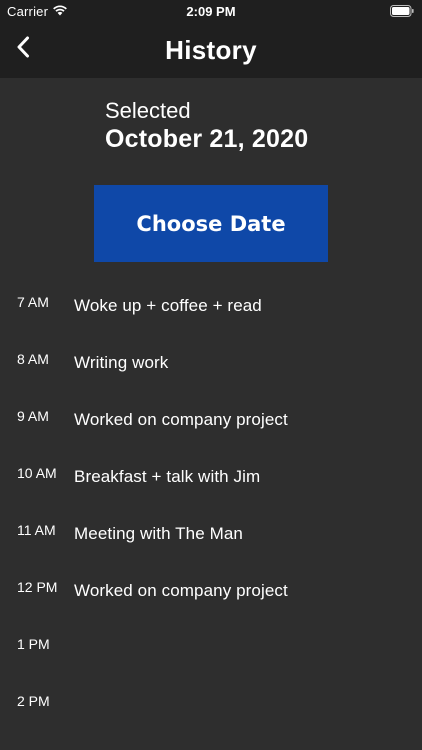  I want to click on entry-time: 1 PM, so click(33, 644).